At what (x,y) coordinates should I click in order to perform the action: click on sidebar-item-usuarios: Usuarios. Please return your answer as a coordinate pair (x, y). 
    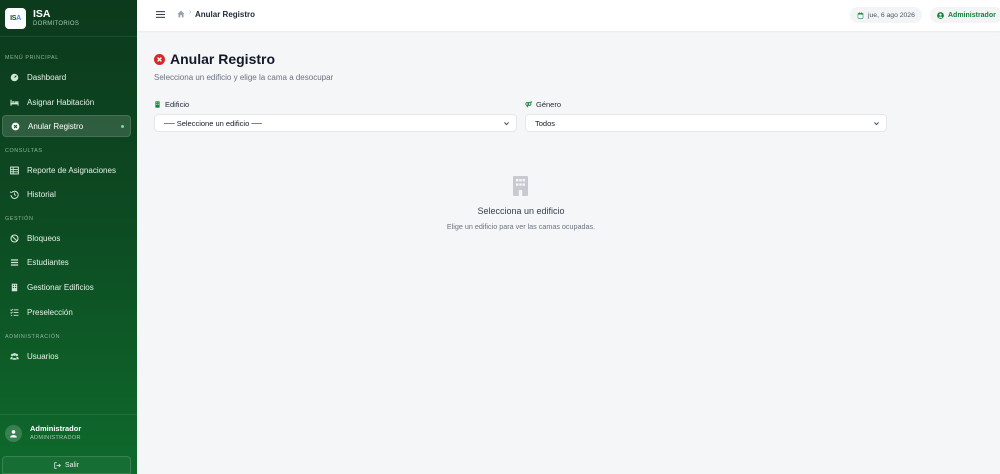
    Looking at the image, I should click on (66, 356).